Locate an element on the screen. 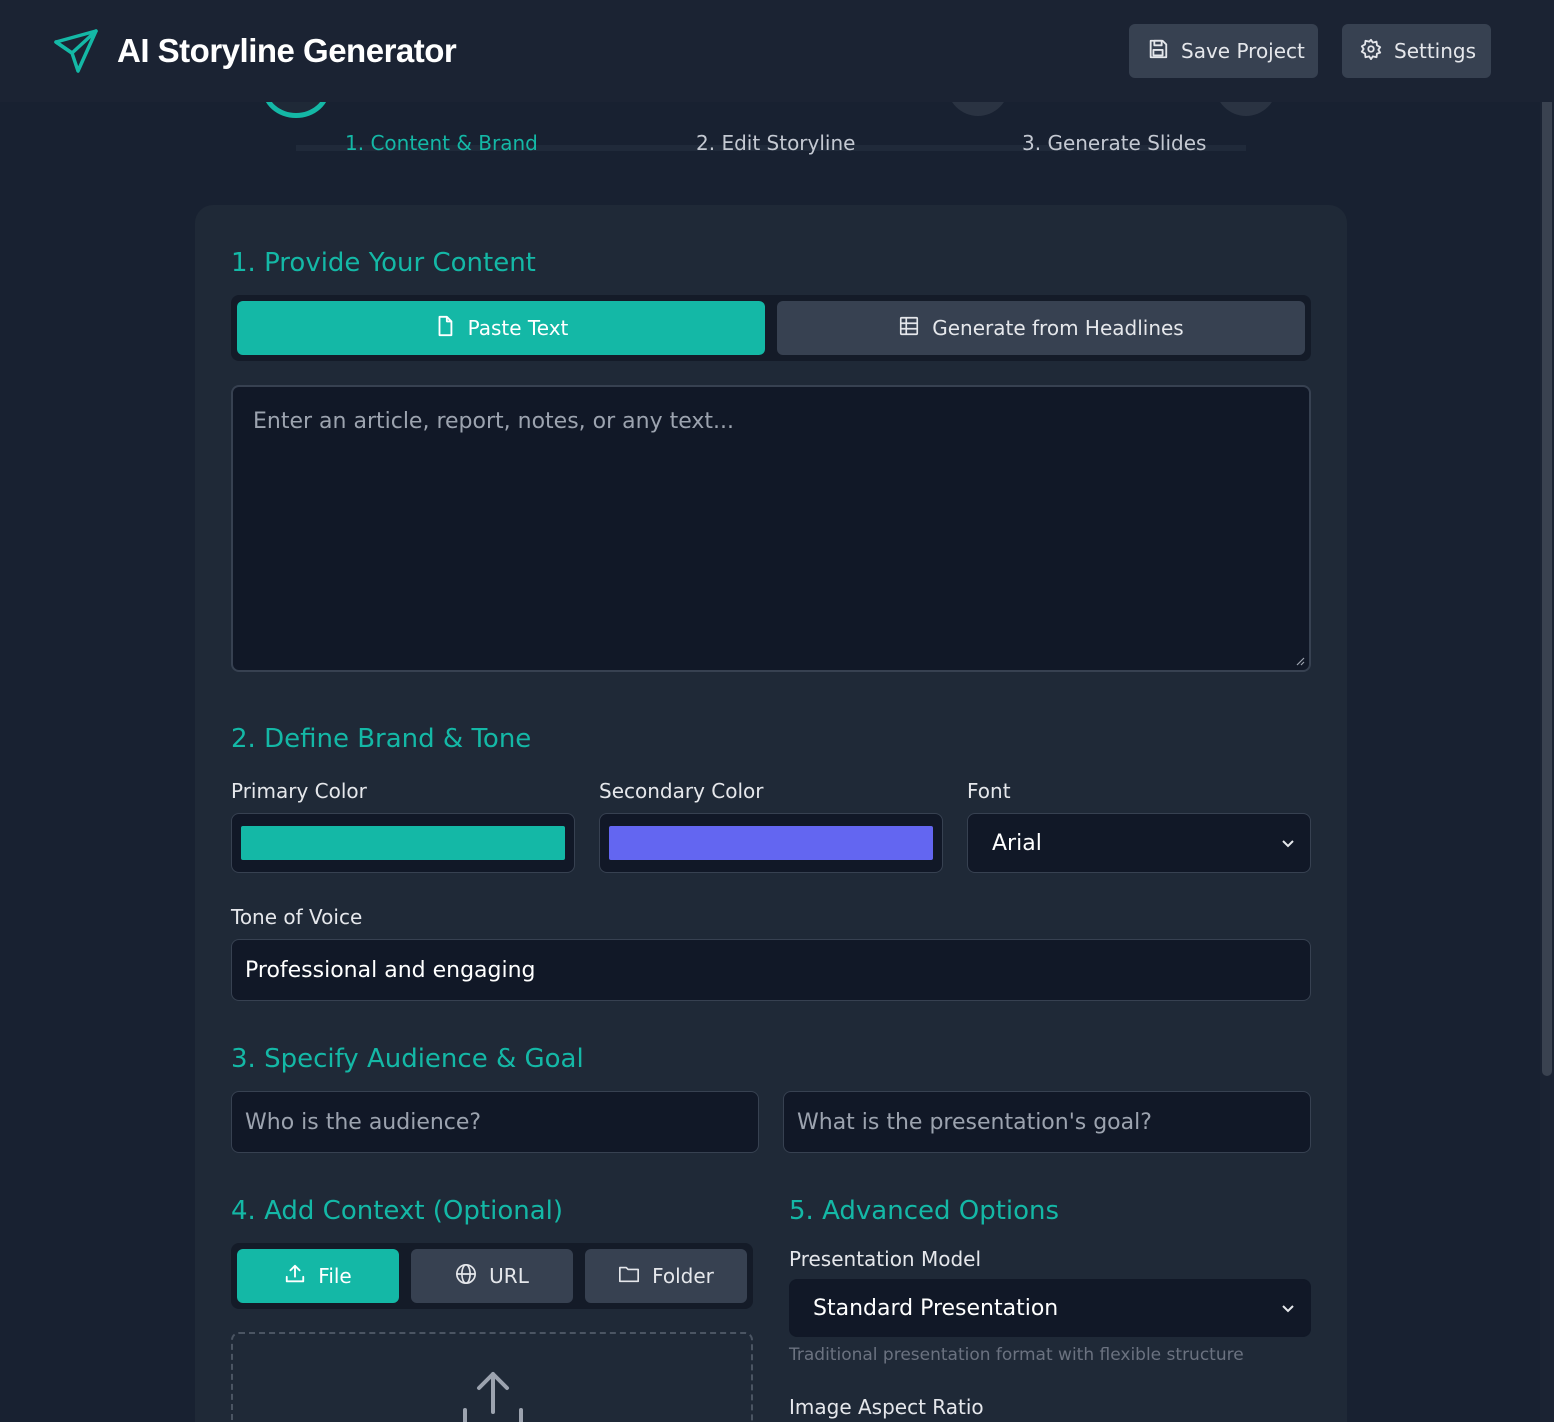 The height and width of the screenshot is (1422, 1554). step-2-label: 2. Edit Storyline is located at coordinates (775, 143).